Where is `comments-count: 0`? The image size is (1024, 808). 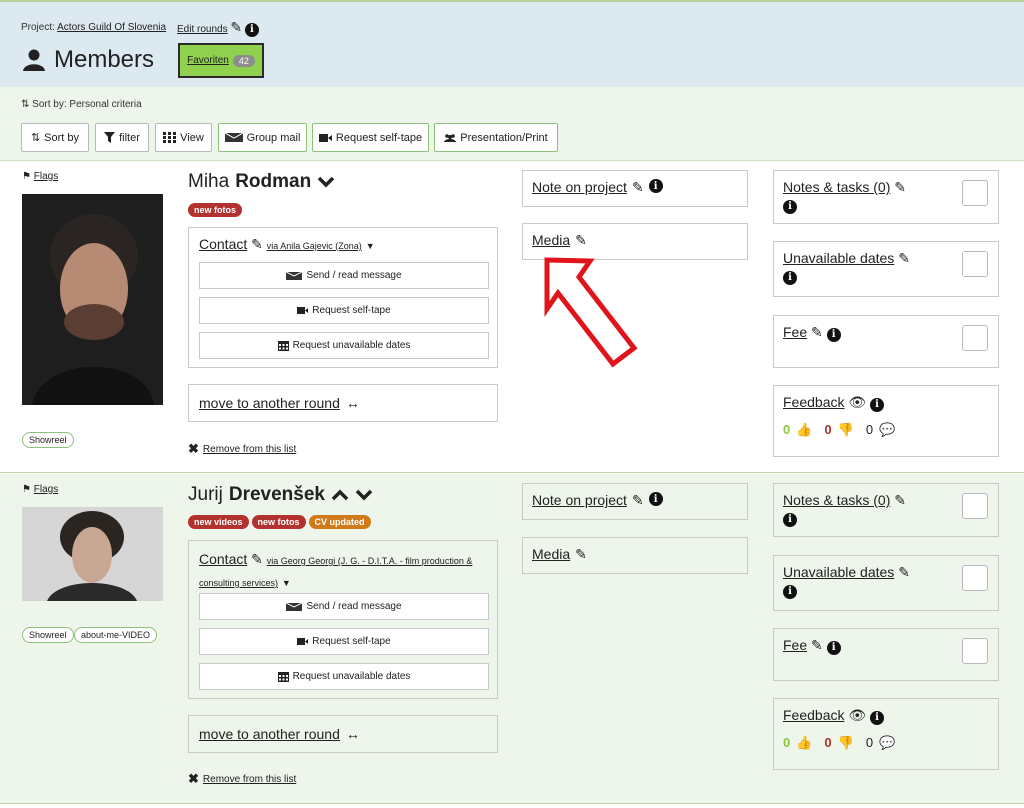
comments-count: 0 is located at coordinates (869, 742).